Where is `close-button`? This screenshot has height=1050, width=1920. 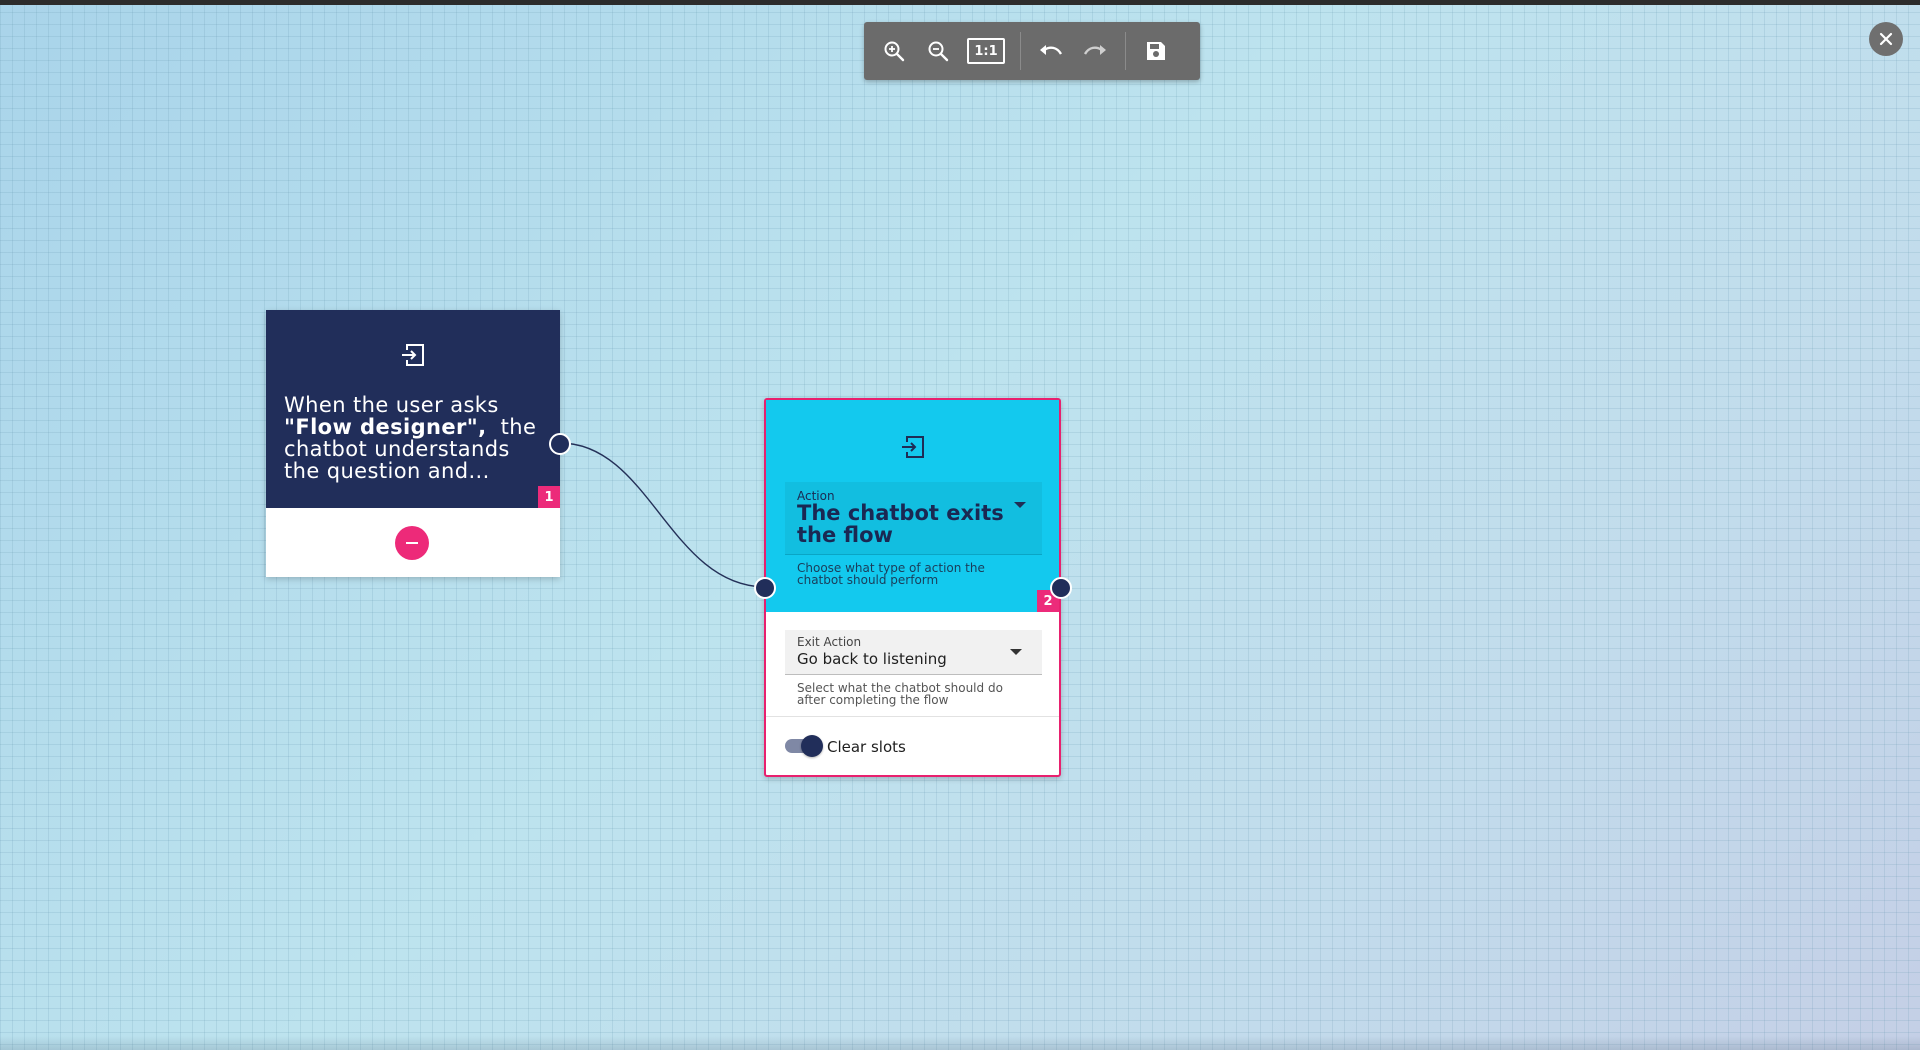 close-button is located at coordinates (1886, 39).